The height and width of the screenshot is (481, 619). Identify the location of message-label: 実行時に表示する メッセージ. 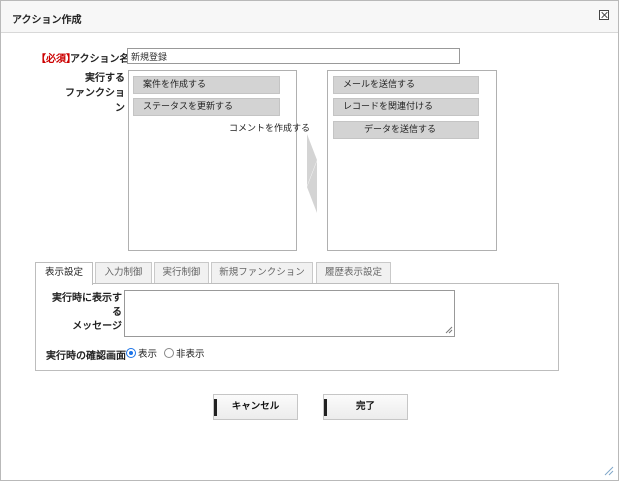
(84, 313).